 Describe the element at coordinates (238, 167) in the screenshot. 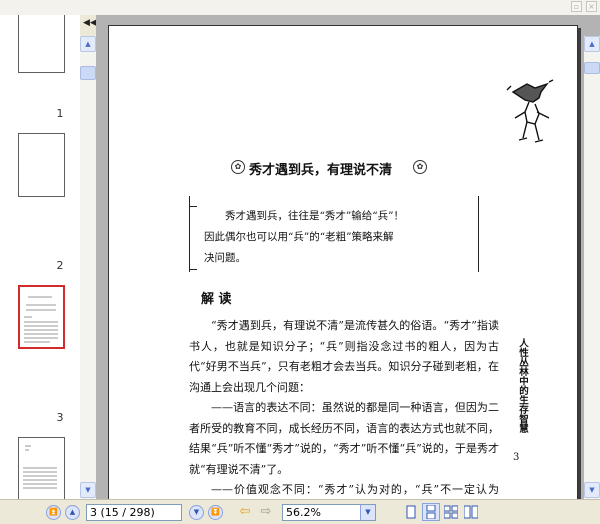

I see `left-ornament-icon: ✿` at that location.